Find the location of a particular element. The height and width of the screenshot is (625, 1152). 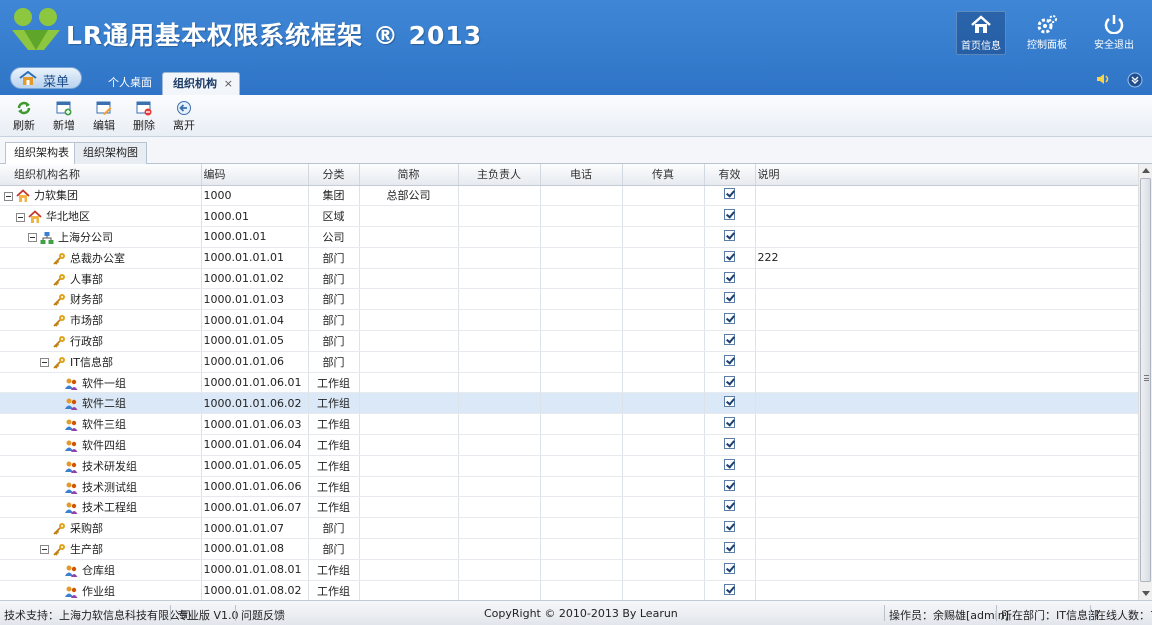

table-row: 上海分公司 1000.01.01 公司 is located at coordinates (569, 237).